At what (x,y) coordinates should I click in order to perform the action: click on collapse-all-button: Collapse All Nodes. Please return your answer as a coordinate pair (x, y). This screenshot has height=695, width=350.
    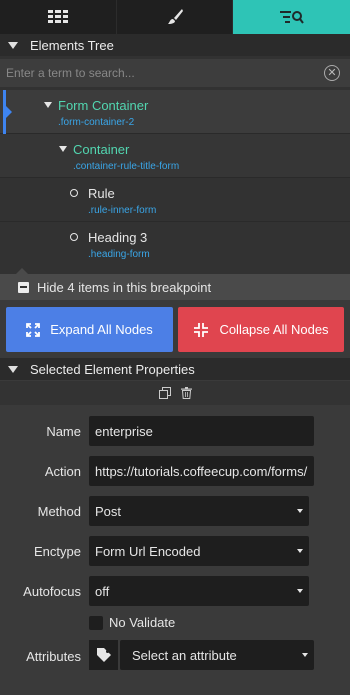
    Looking at the image, I should click on (261, 329).